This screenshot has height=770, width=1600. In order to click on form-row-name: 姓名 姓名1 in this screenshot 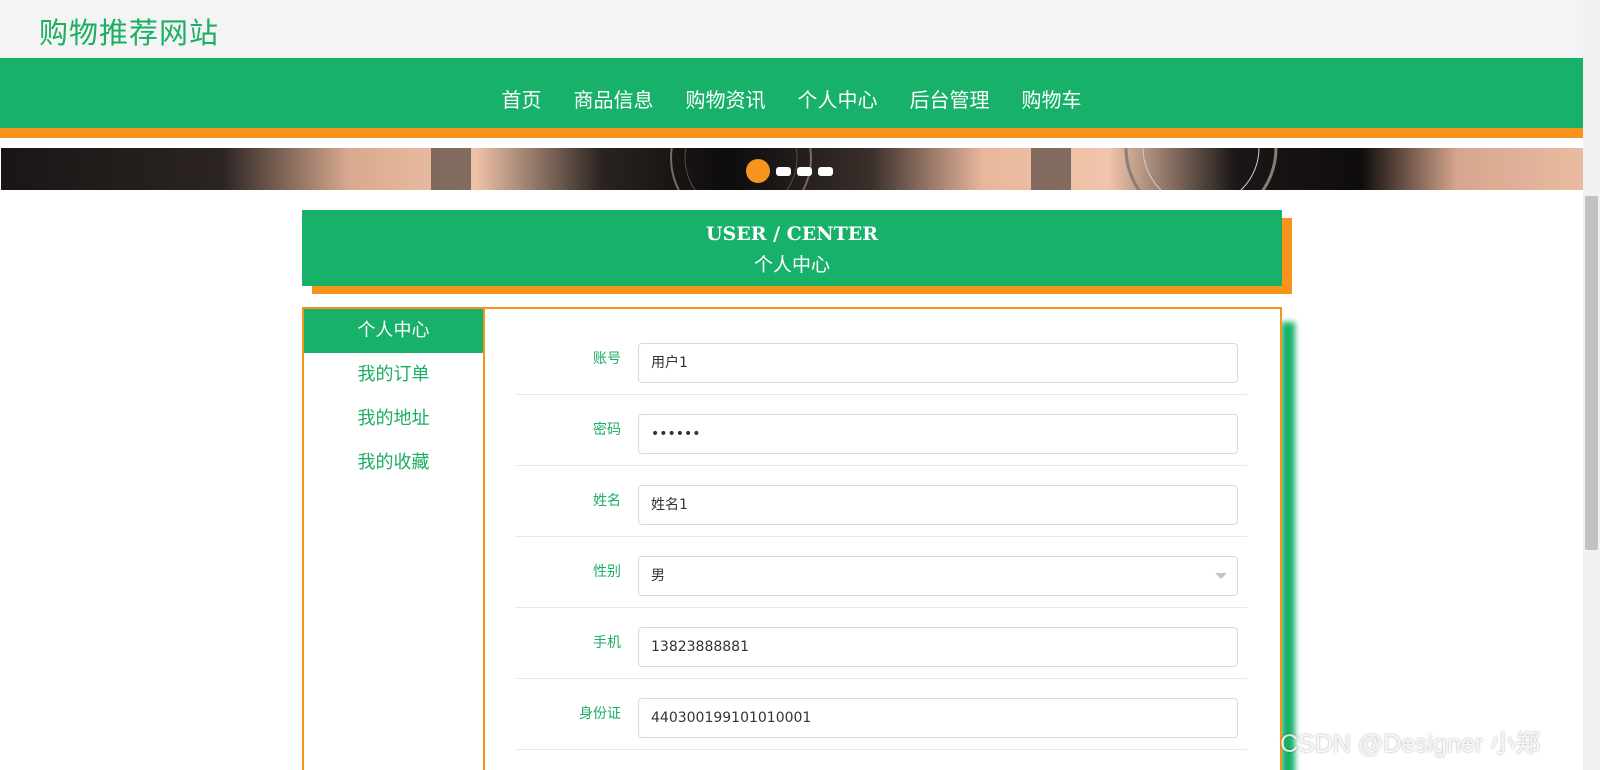, I will do `click(881, 501)`.